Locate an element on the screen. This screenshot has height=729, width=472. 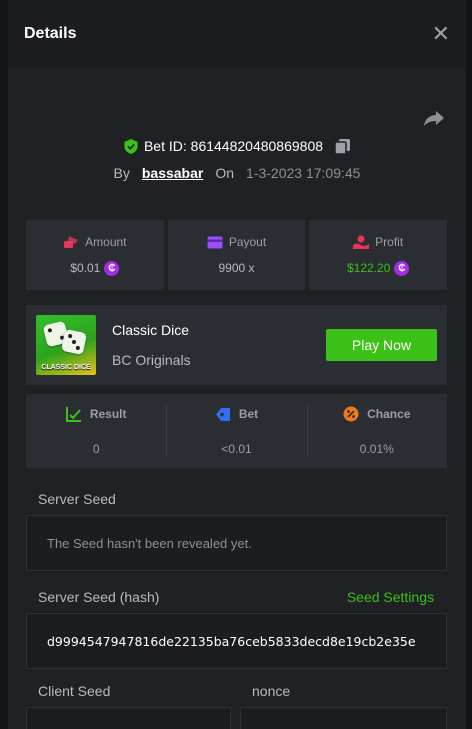
bet-value: <0.01 is located at coordinates (236, 448).